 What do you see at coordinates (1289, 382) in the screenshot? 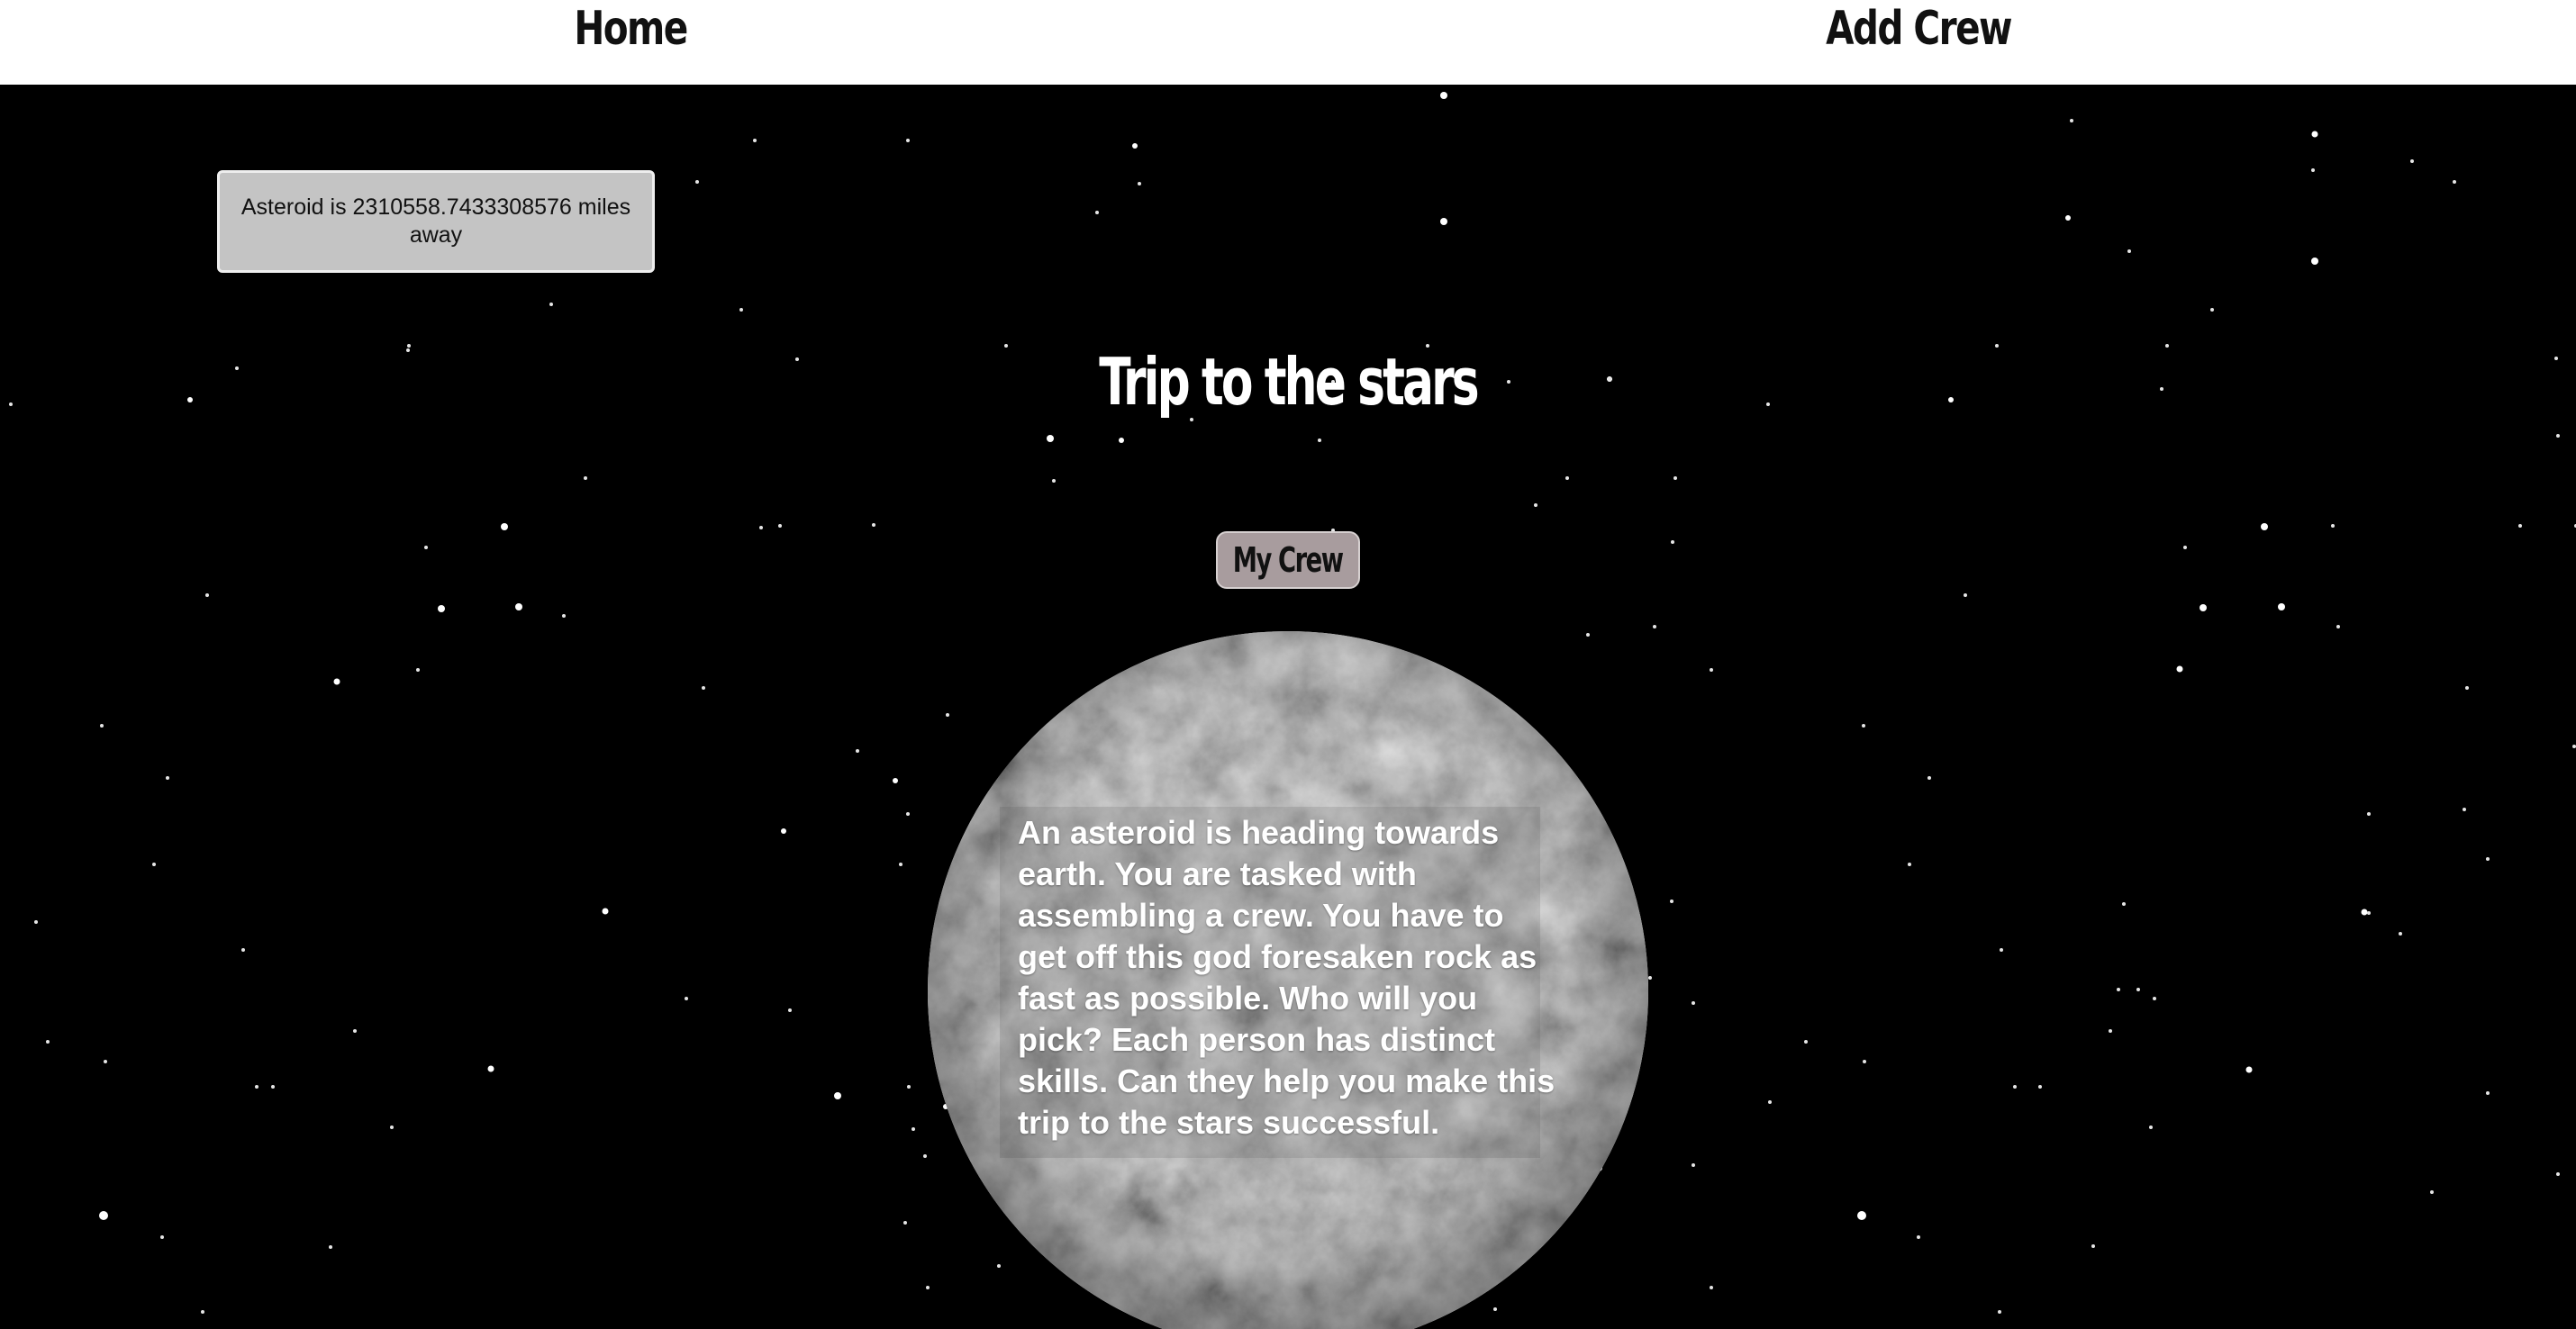
I see `page-title: Trip to the stars` at bounding box center [1289, 382].